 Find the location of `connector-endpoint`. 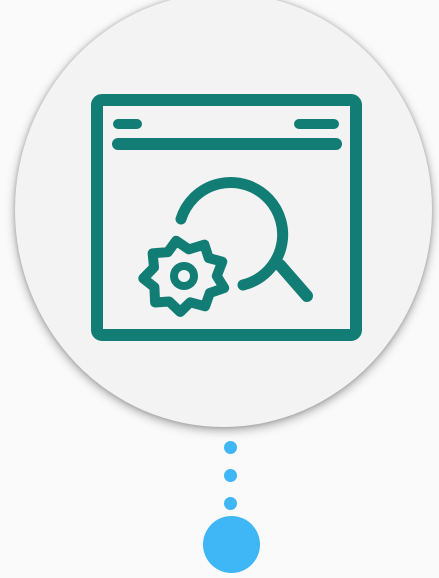

connector-endpoint is located at coordinates (231, 544).